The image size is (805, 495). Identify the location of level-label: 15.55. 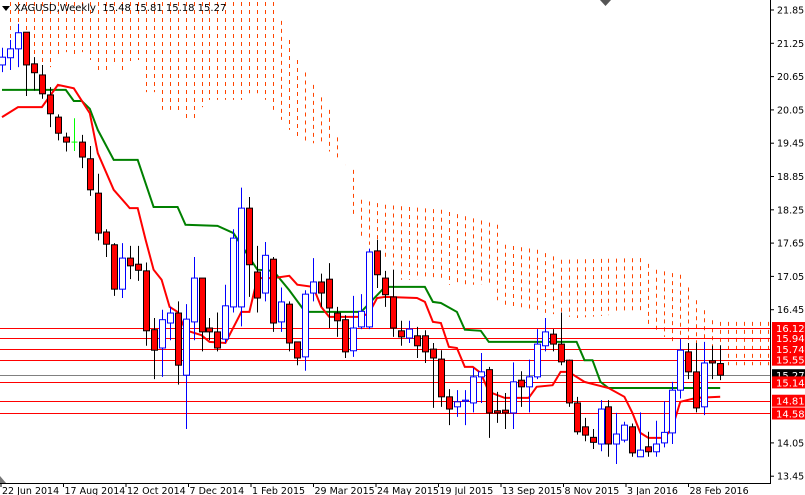
(790, 361).